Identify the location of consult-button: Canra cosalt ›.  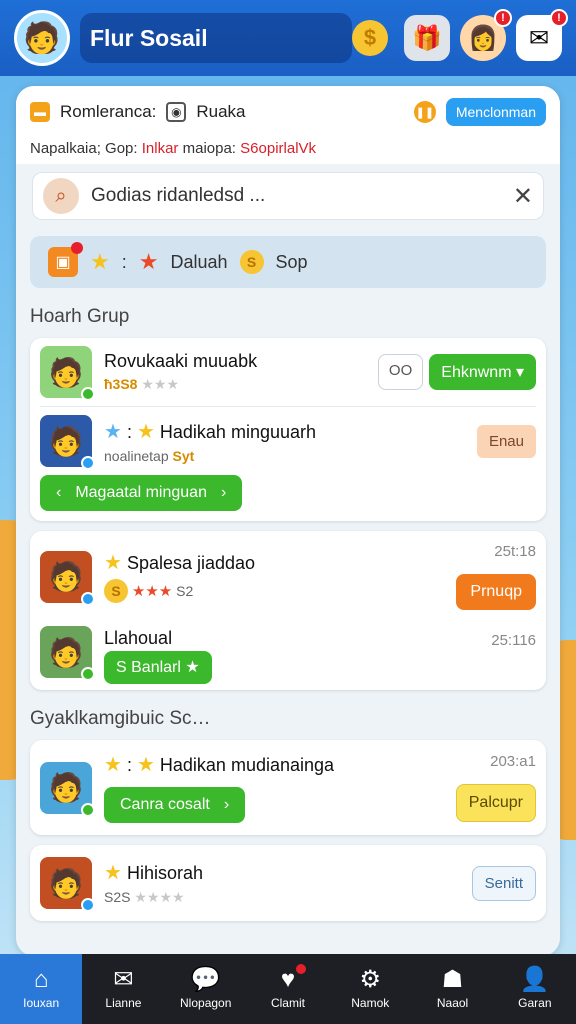
(175, 805).